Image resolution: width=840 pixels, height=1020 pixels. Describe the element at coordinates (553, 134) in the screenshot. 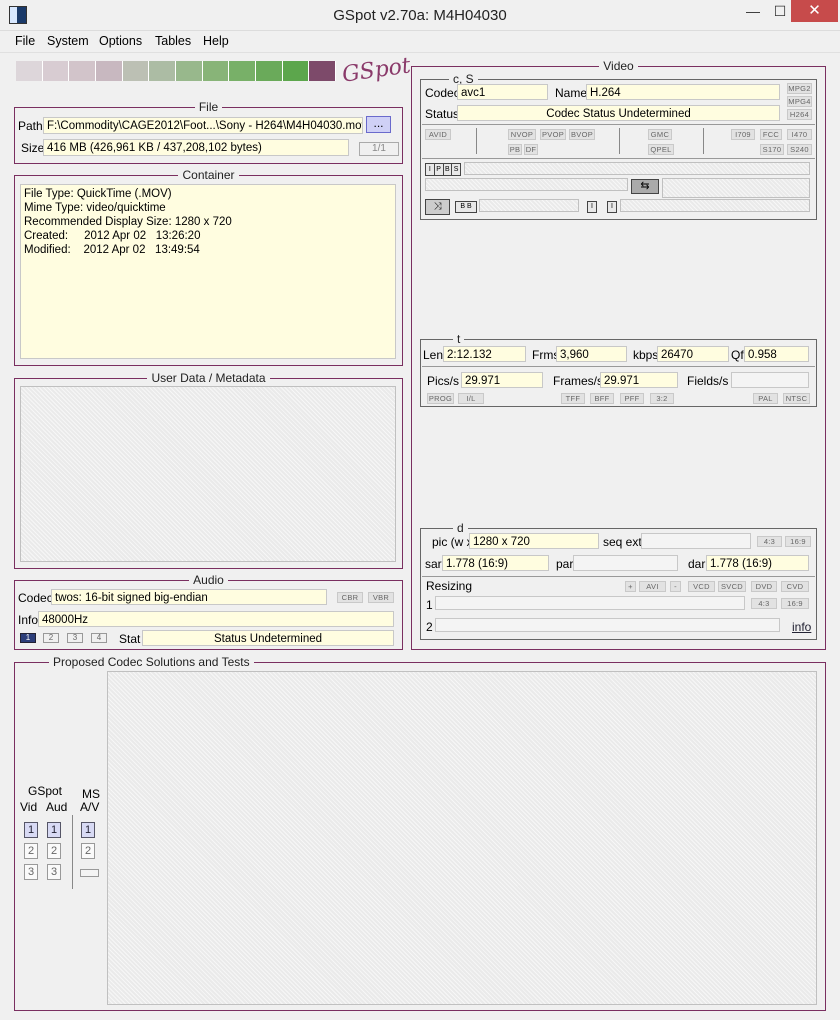

I see `flag-pvop: PVOP` at that location.